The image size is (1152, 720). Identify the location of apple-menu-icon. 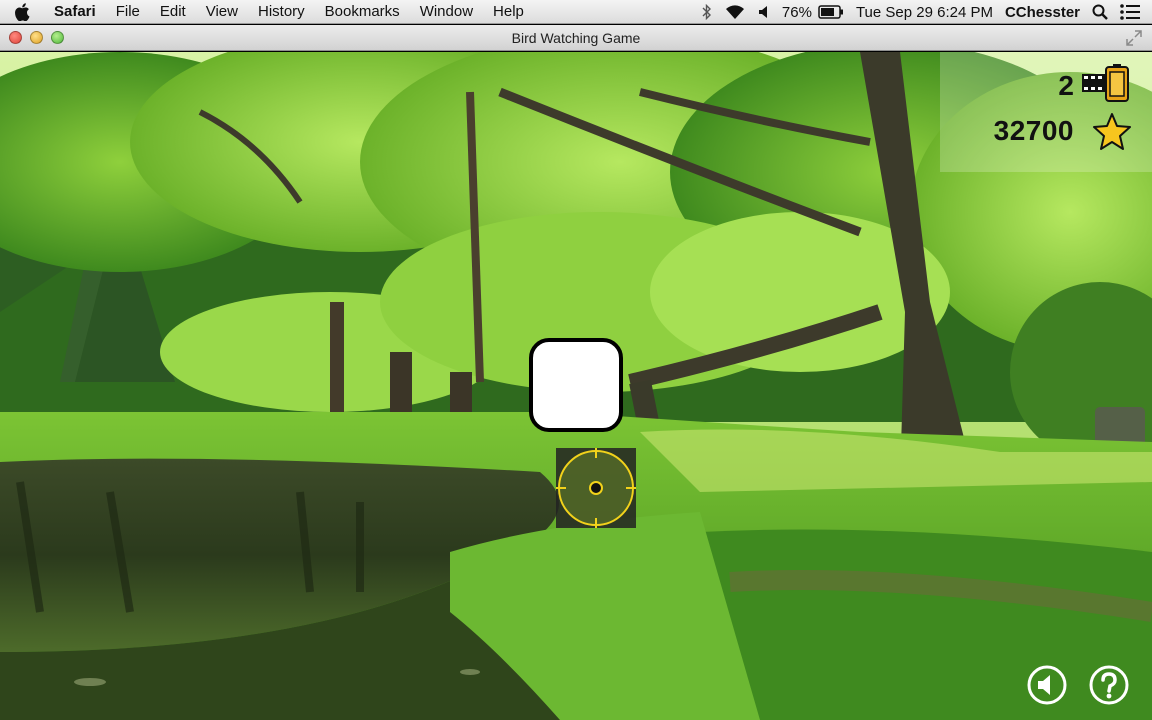
(22, 11).